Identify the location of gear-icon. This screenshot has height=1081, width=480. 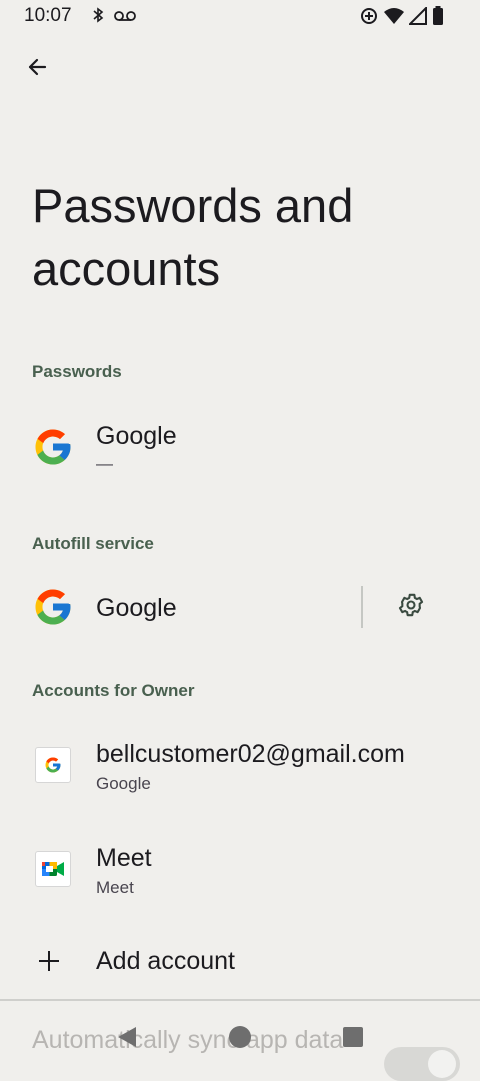
(411, 607).